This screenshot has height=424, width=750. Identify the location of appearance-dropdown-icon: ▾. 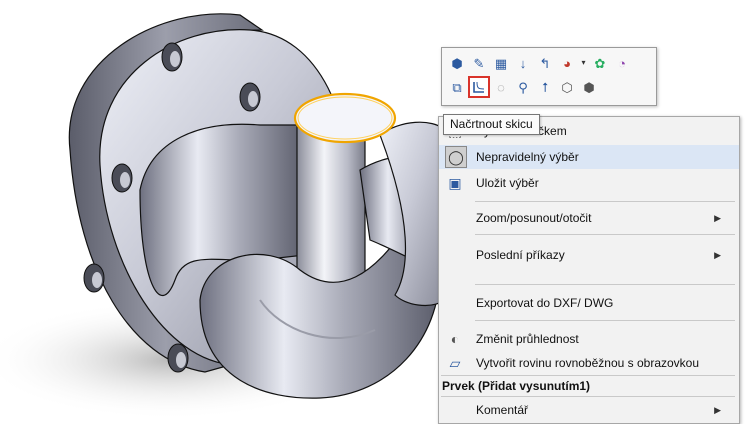
(583, 63).